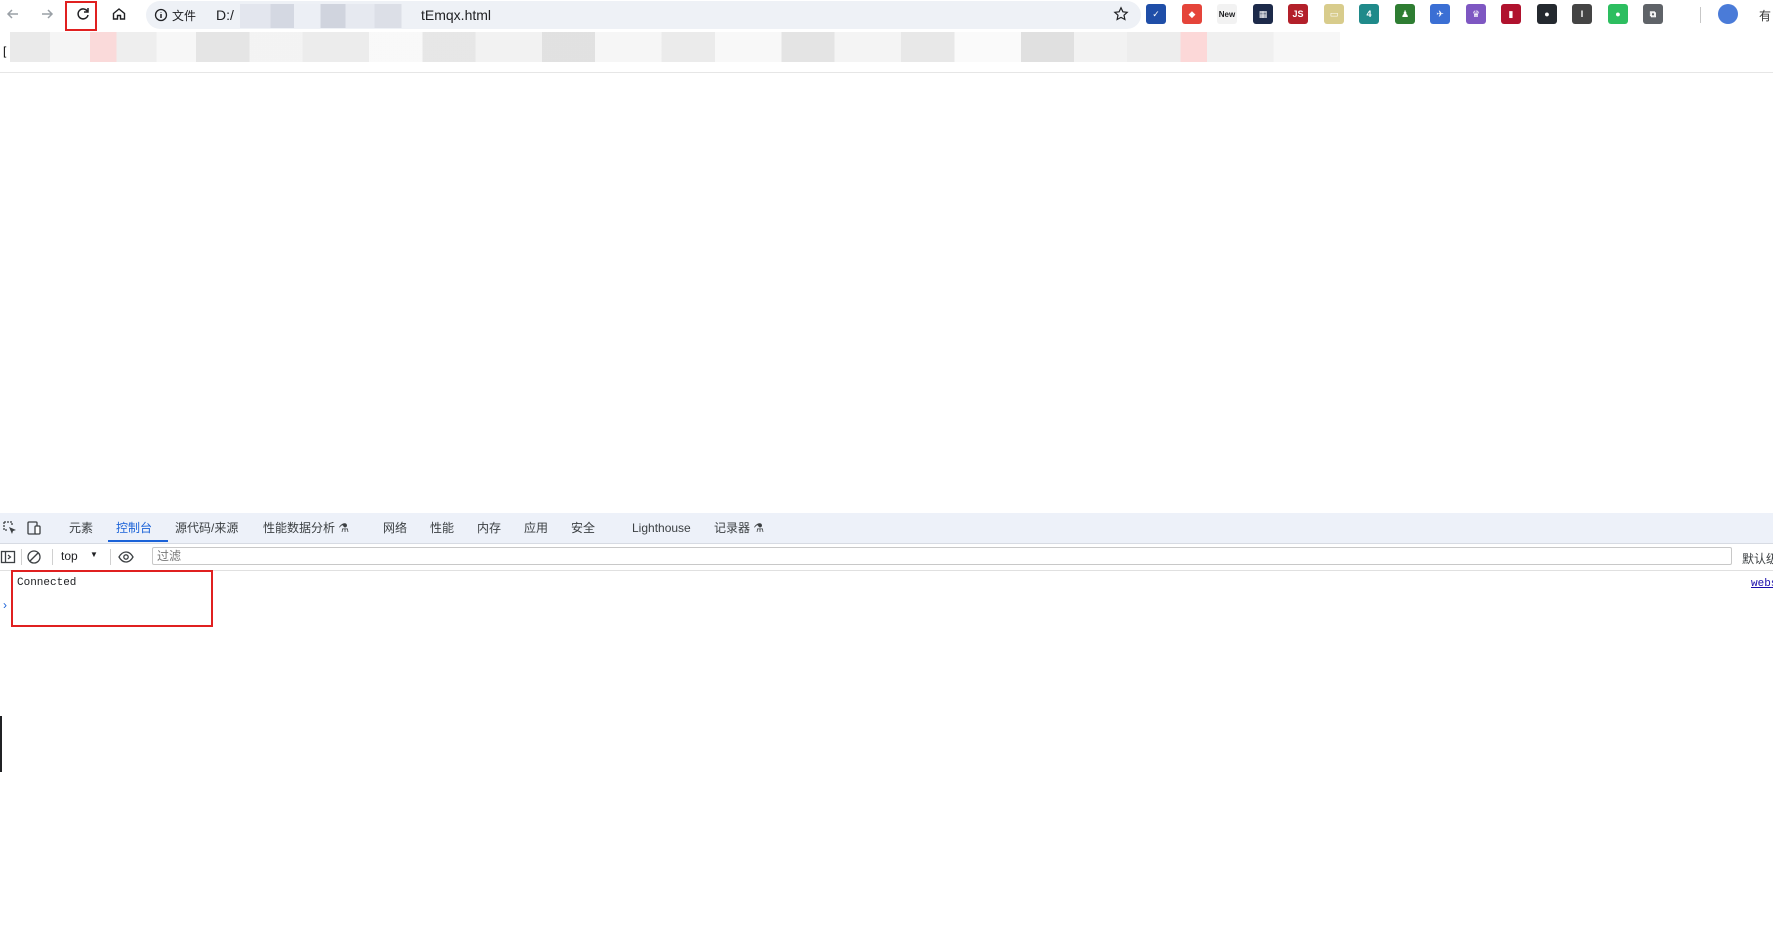 This screenshot has height=934, width=1773. Describe the element at coordinates (1757, 558) in the screenshot. I see `log-level-selector: 默认级` at that location.